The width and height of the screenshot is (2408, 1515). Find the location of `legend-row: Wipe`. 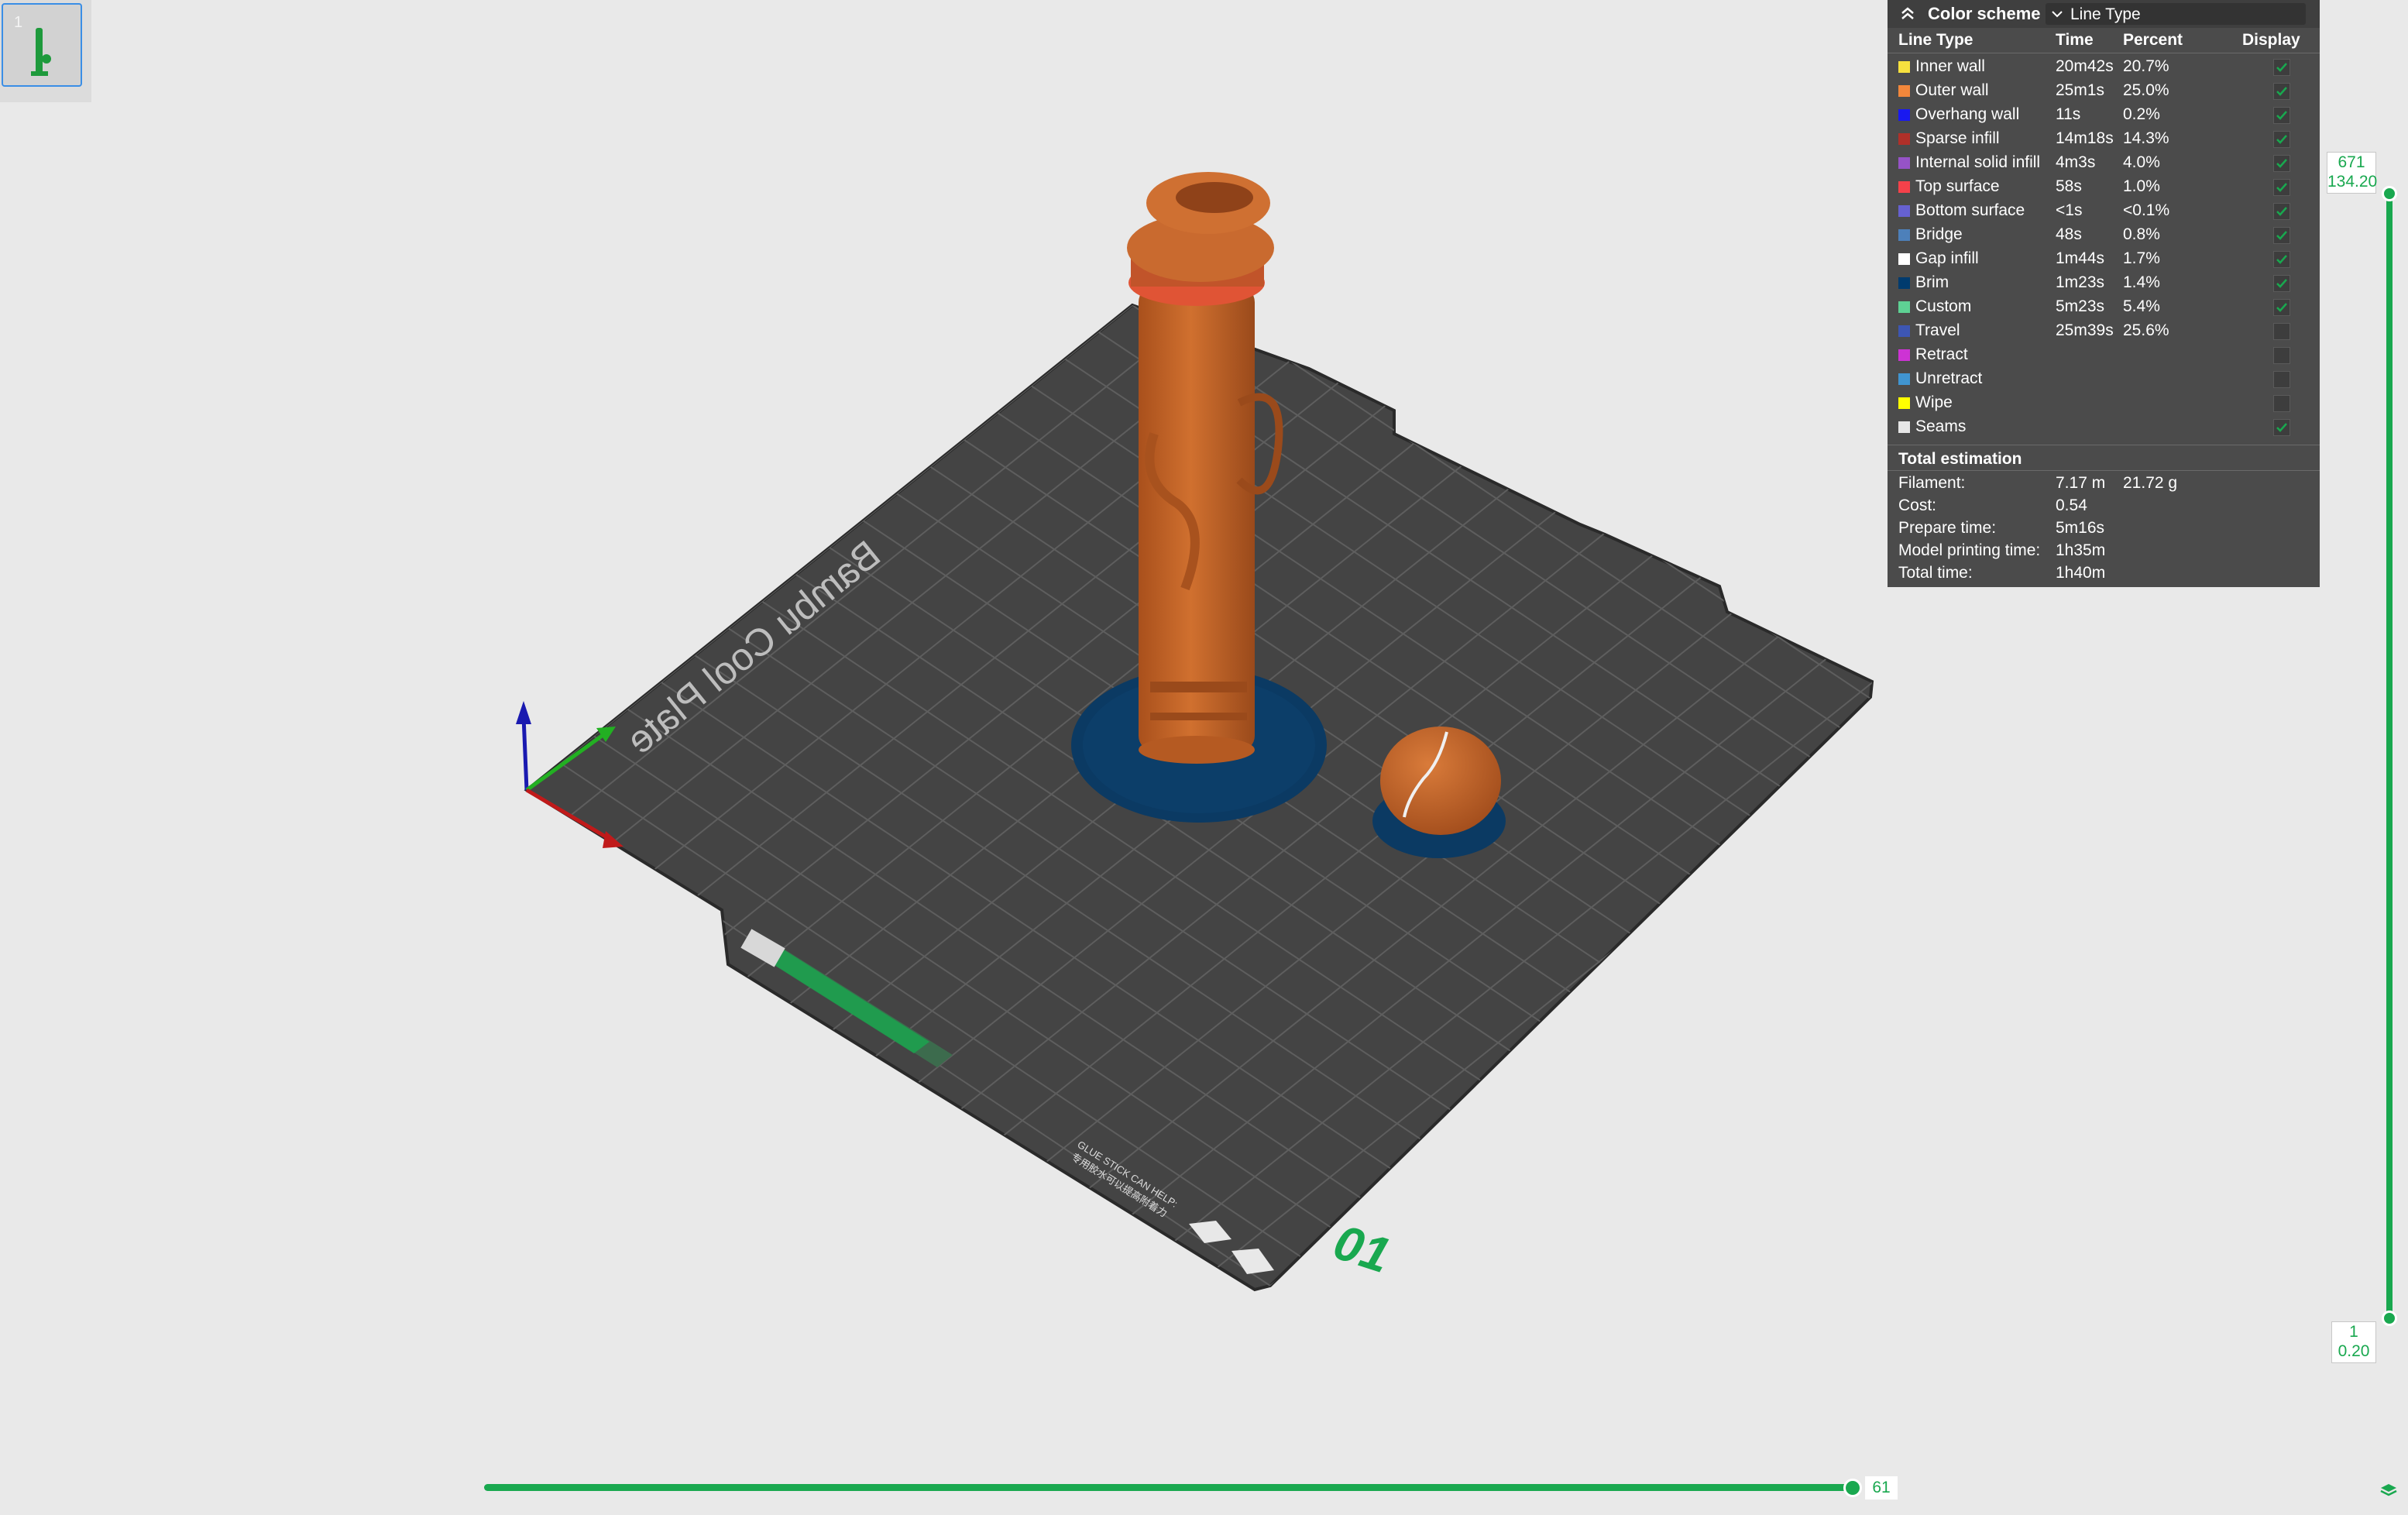

legend-row: Wipe is located at coordinates (2104, 403).